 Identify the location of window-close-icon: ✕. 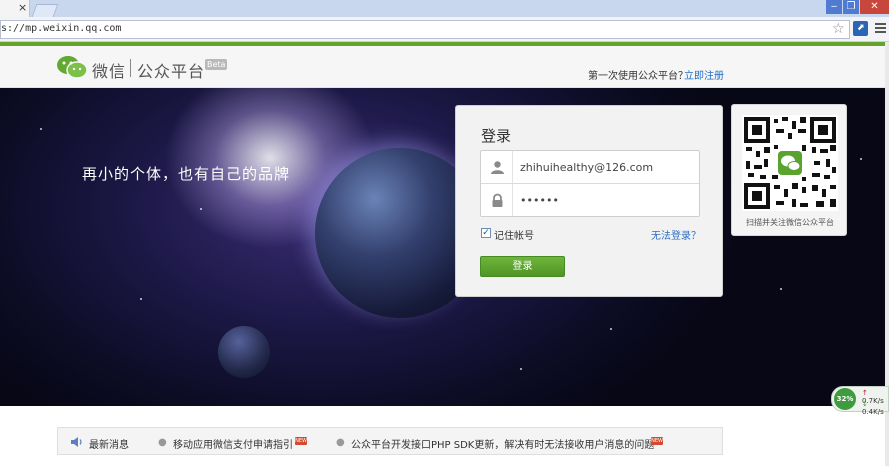
(874, 7).